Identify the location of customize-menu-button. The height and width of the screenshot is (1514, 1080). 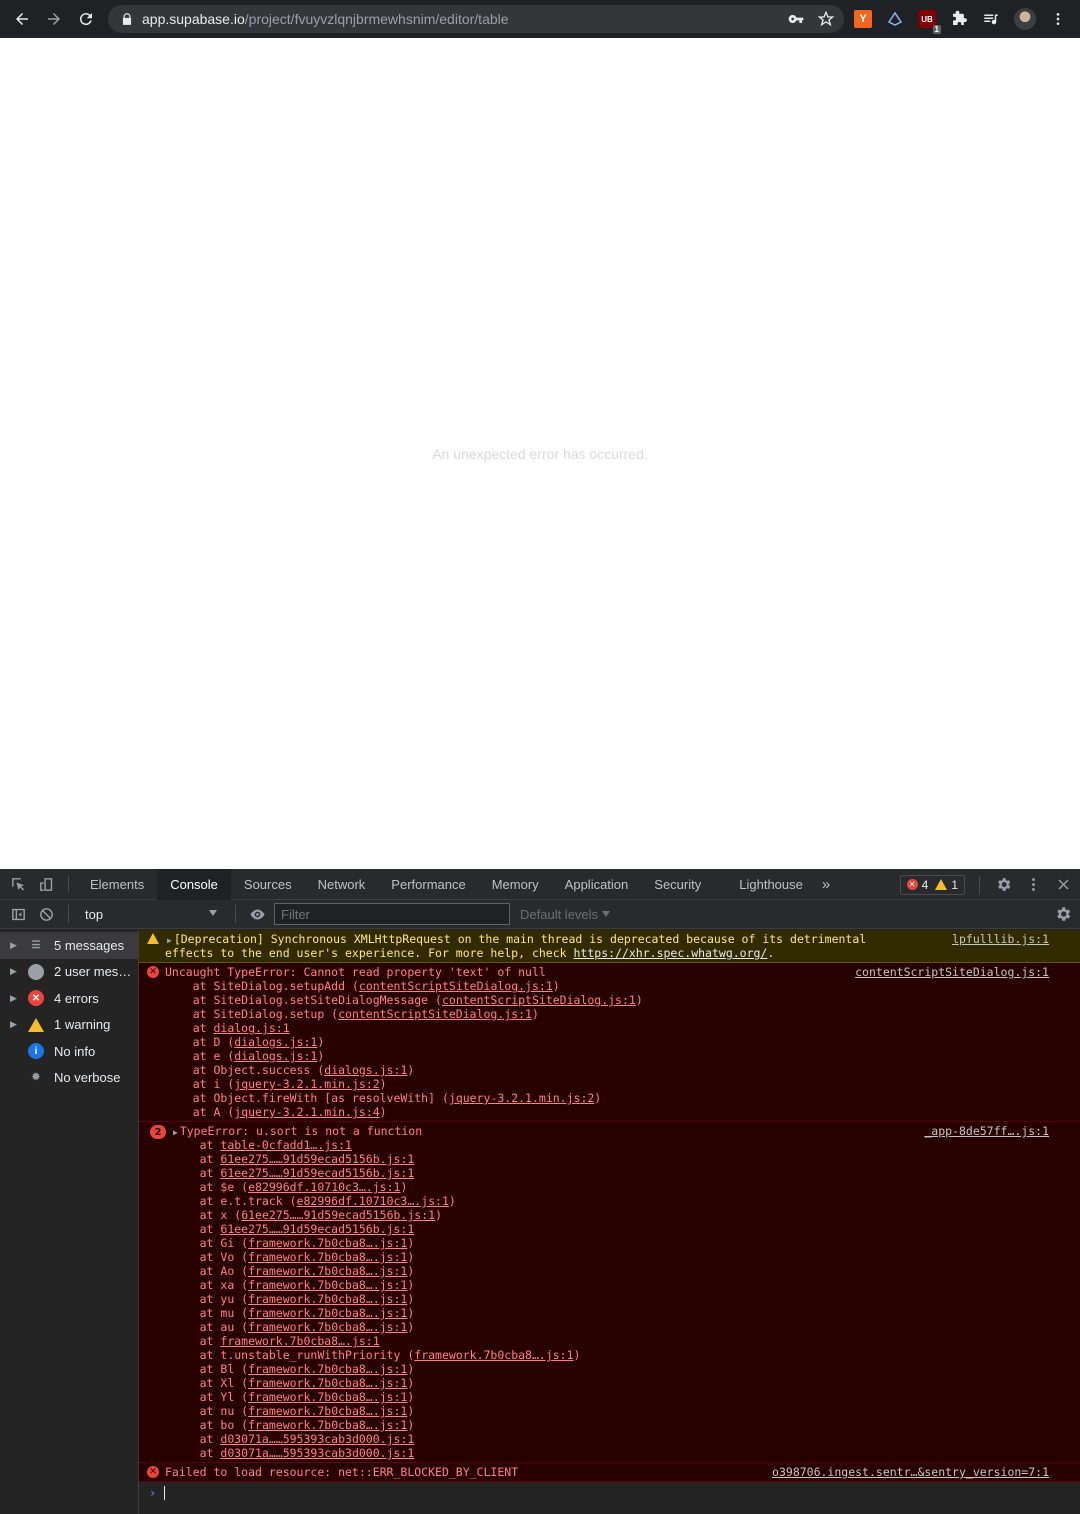
(1033, 884).